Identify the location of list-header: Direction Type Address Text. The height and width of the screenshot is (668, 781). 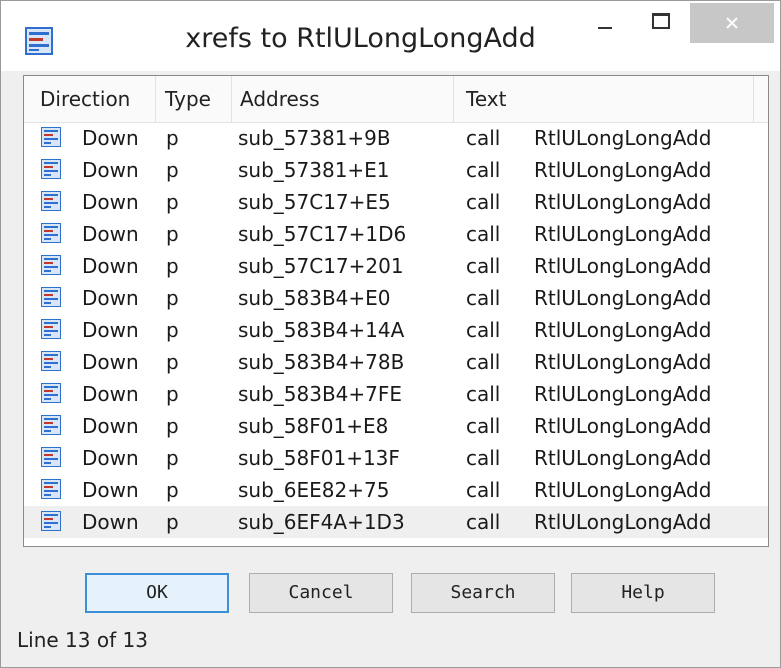
(396, 99).